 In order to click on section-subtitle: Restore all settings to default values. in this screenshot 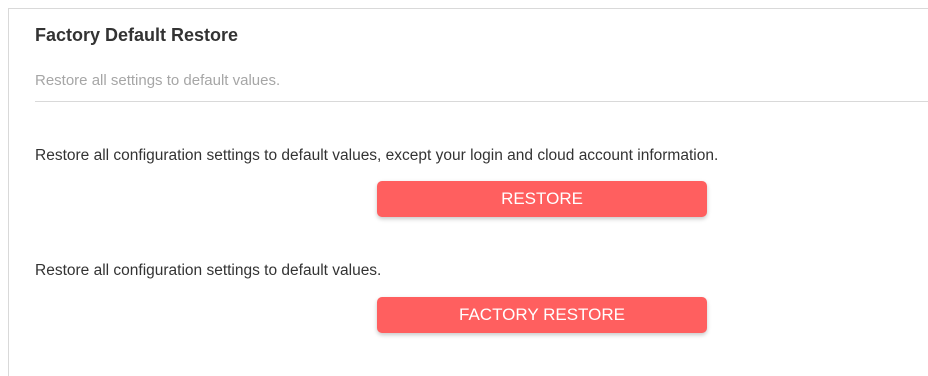, I will do `click(158, 80)`.